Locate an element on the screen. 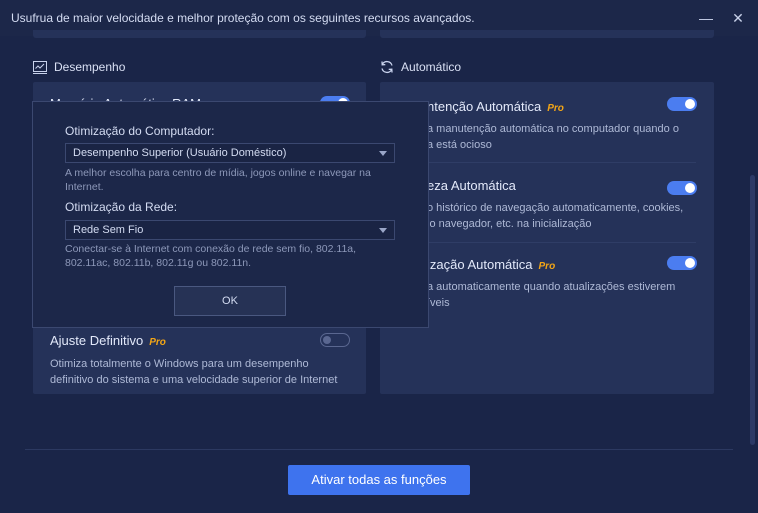  network-optimization-label: Otimização da Rede: is located at coordinates (121, 207).